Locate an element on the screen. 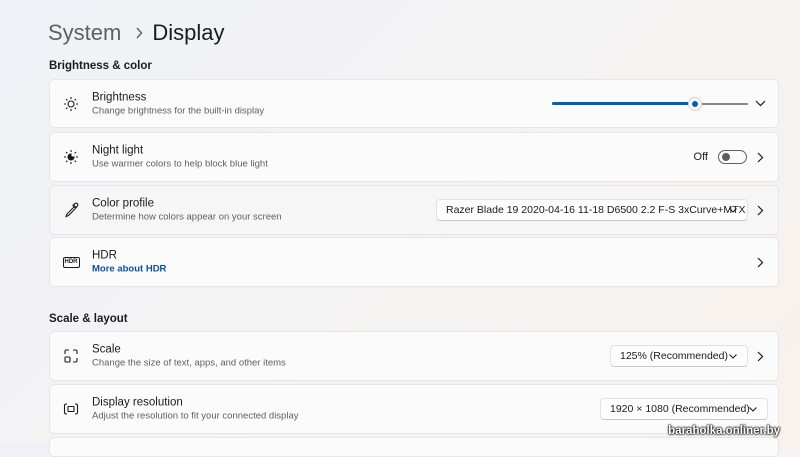  scale-icon is located at coordinates (71, 356).